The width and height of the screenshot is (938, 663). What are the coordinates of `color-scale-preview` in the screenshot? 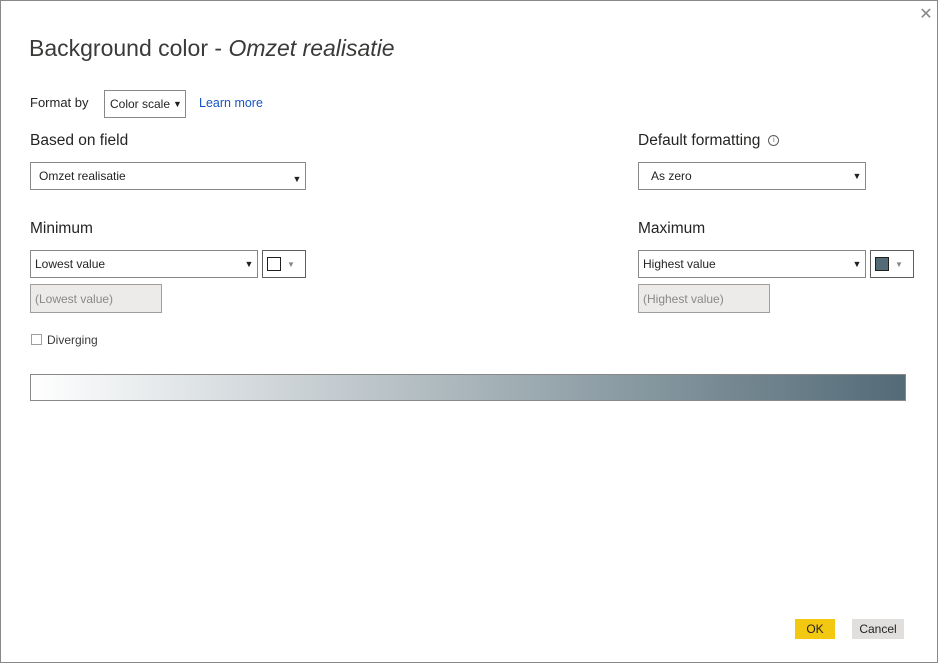 It's located at (468, 387).